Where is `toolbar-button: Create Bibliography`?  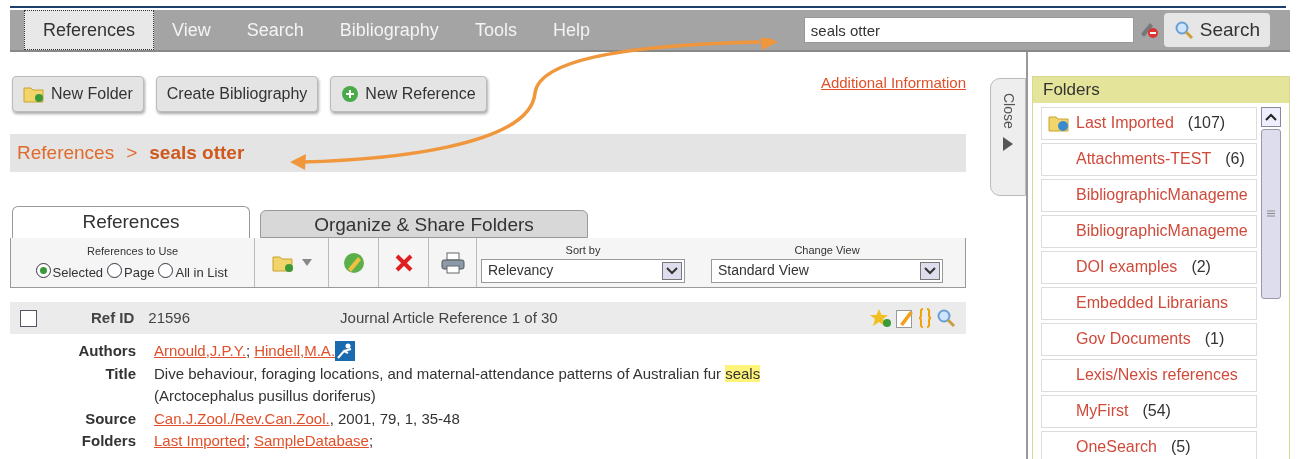
toolbar-button: Create Bibliography is located at coordinates (237, 94).